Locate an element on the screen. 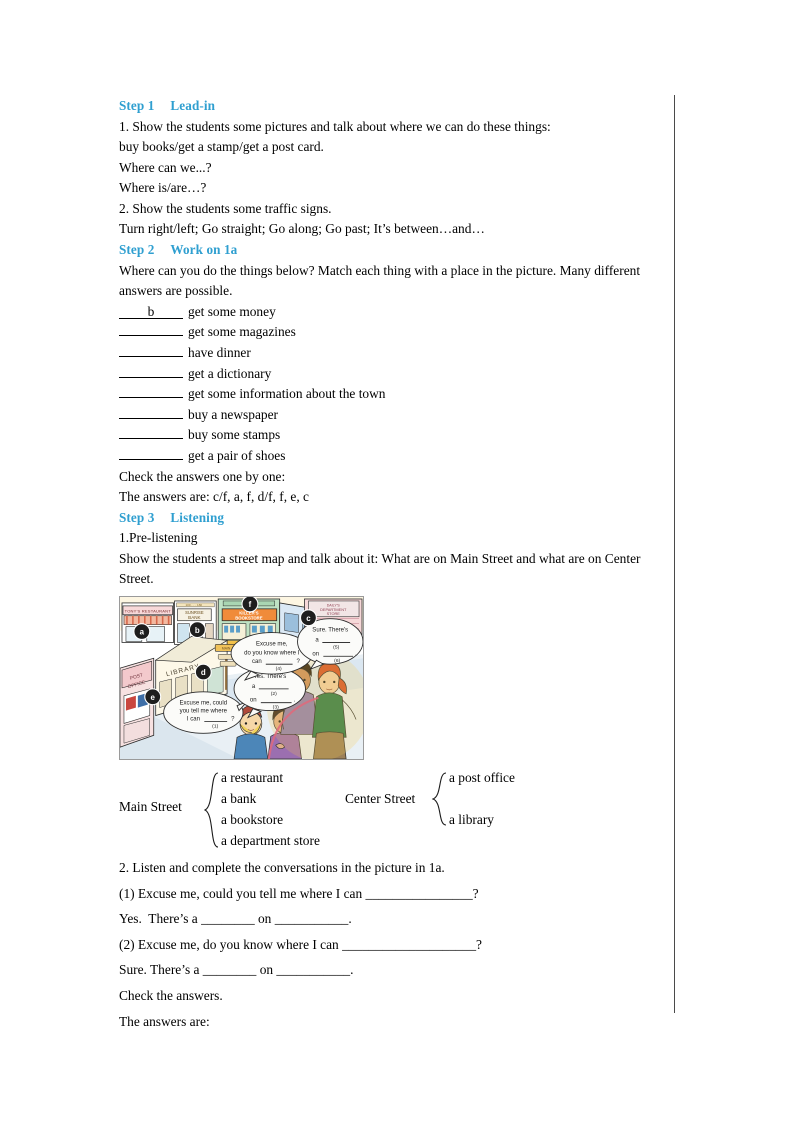  check-answers-line: Check the answers. is located at coordinates (171, 995).